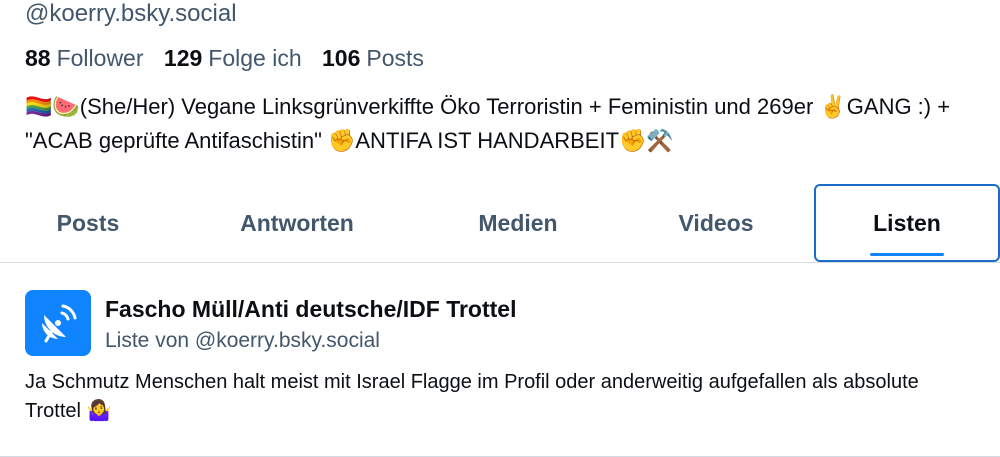 The width and height of the screenshot is (1000, 457). What do you see at coordinates (395, 58) in the screenshot?
I see `posts-label: Posts` at bounding box center [395, 58].